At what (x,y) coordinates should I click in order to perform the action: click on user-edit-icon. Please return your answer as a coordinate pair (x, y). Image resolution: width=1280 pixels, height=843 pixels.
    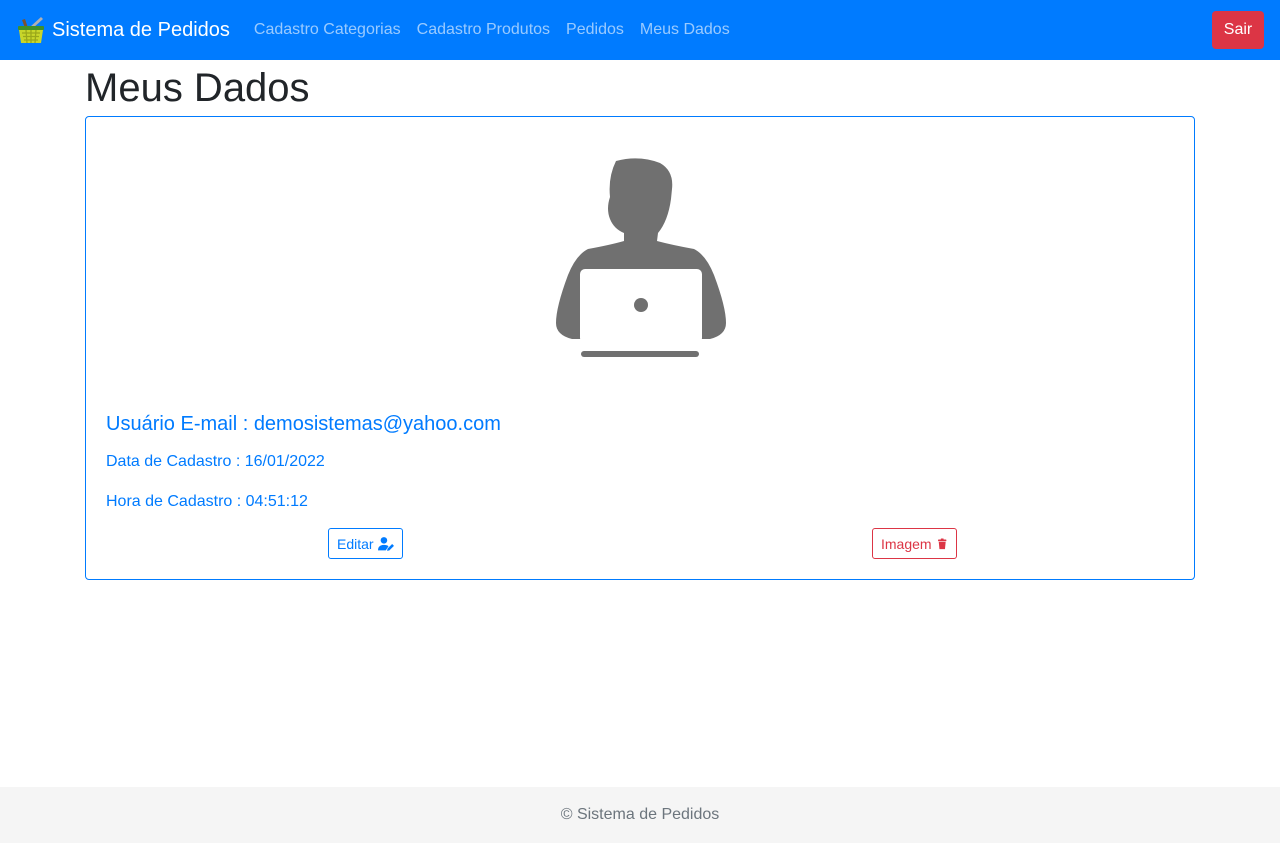
    Looking at the image, I should click on (385, 543).